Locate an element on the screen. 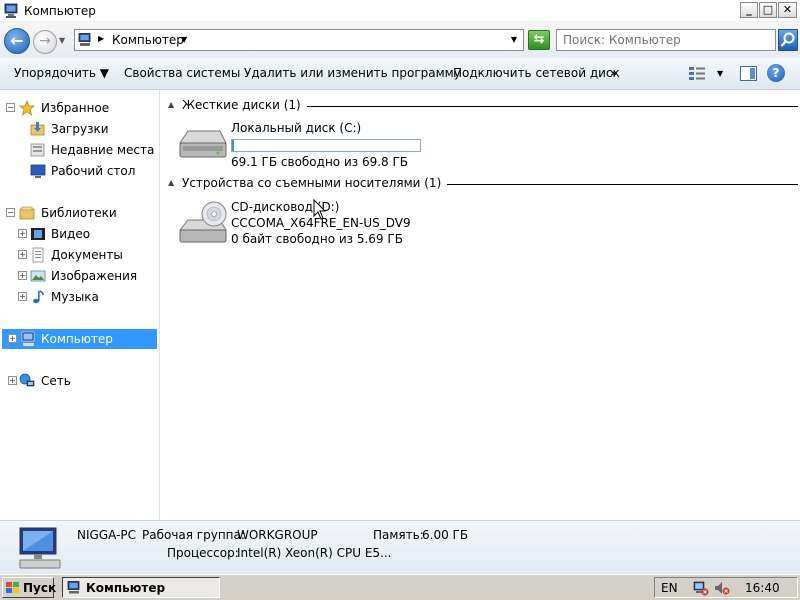 The width and height of the screenshot is (800, 600). clock: 16:40 is located at coordinates (762, 588).